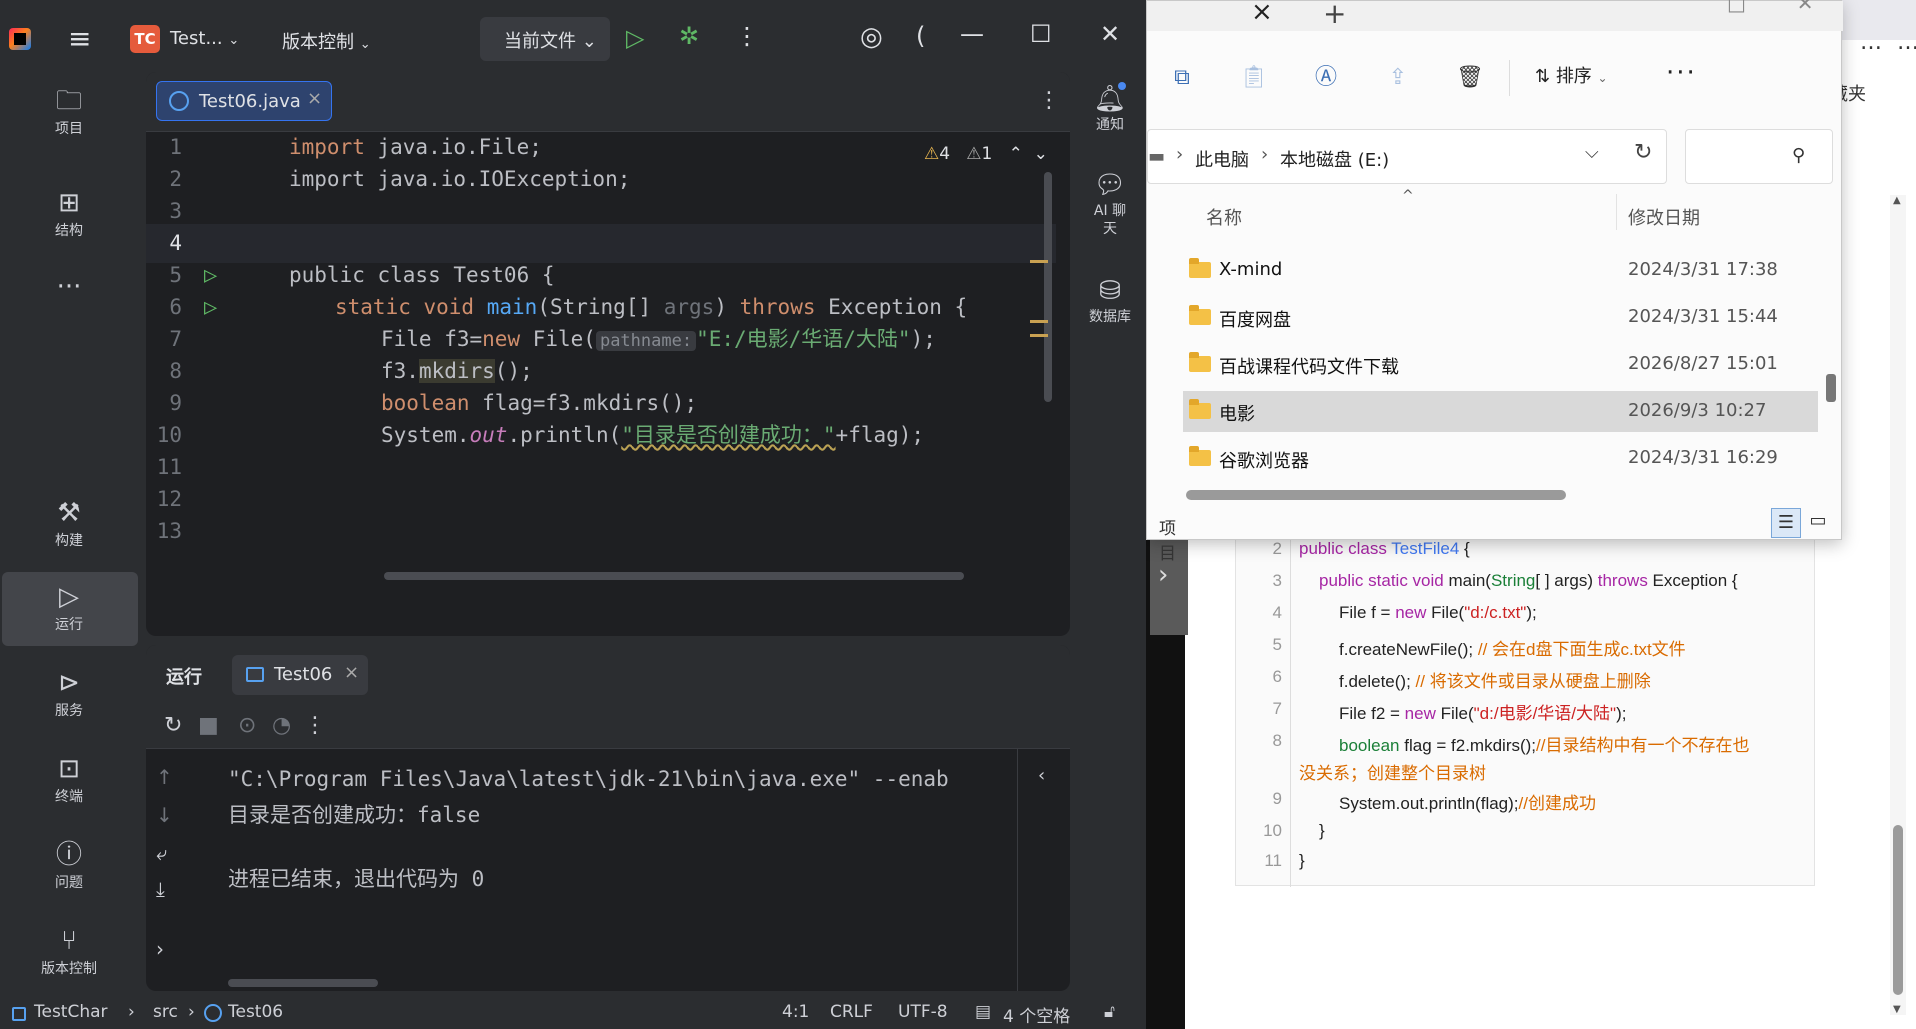 The image size is (1916, 1029). Describe the element at coordinates (1470, 78) in the screenshot. I see `delete-icon: 🗑︎` at that location.